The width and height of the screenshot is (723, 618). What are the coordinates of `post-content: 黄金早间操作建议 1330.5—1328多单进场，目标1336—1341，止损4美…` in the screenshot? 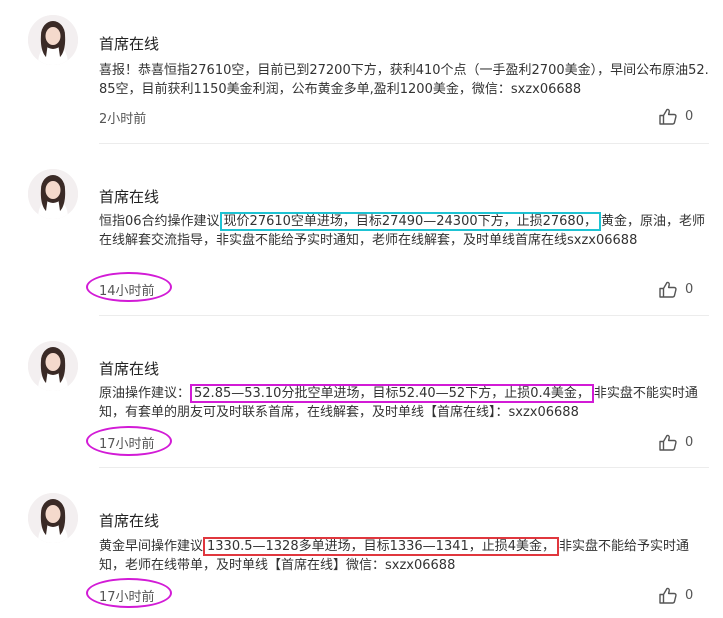 It's located at (405, 556).